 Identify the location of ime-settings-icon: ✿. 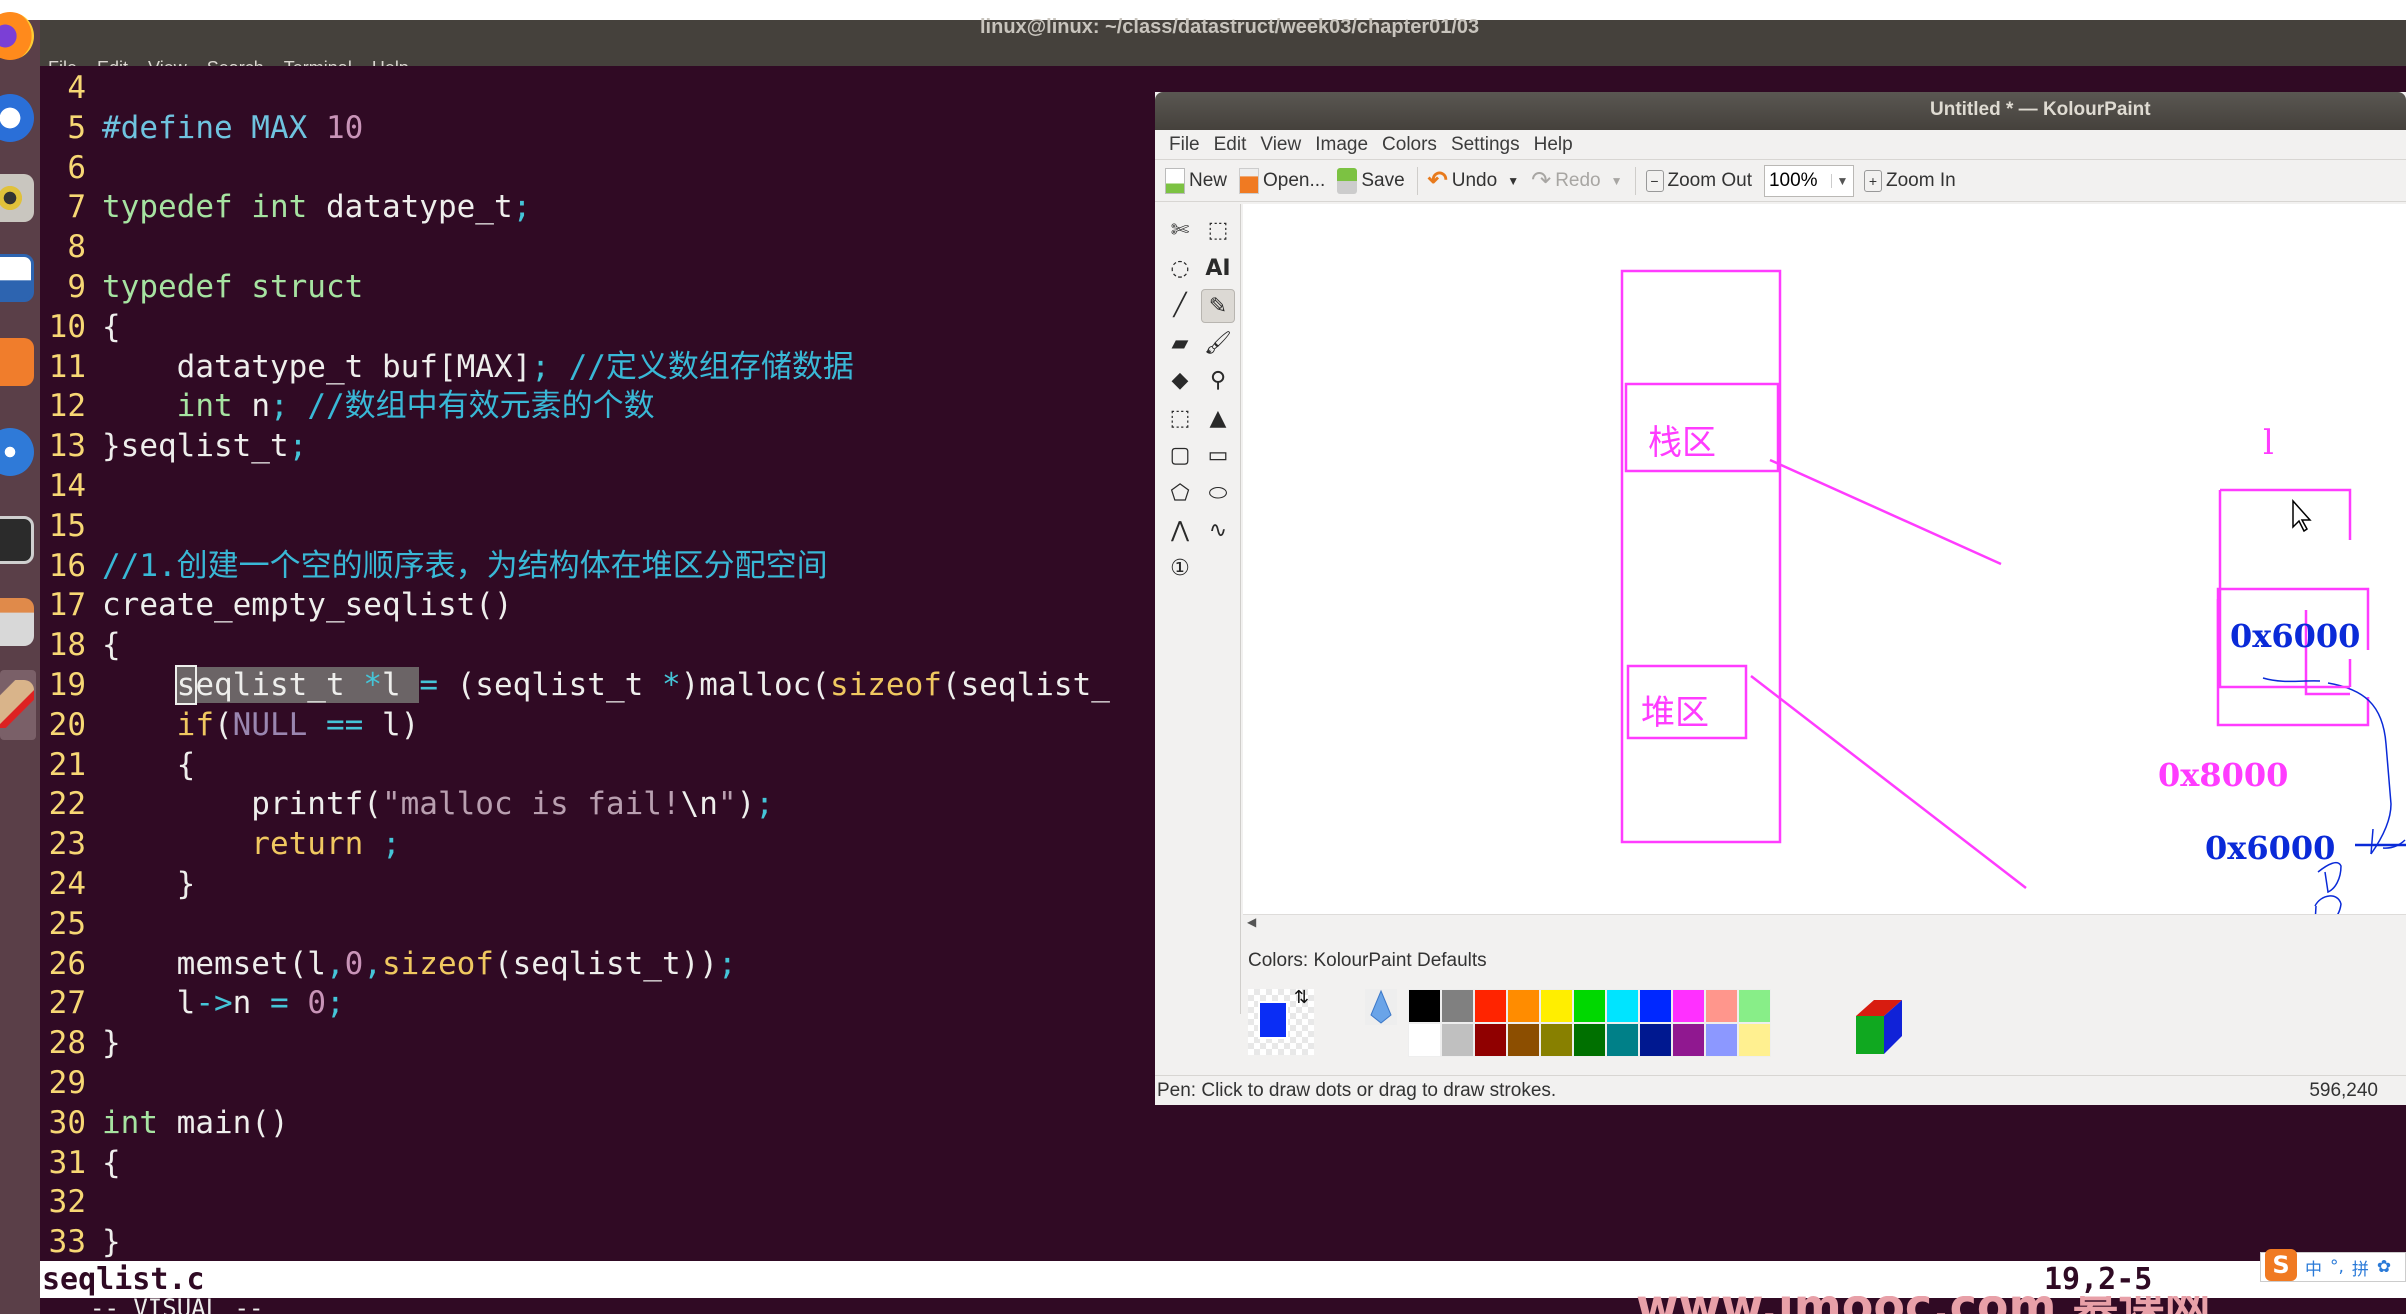
(2384, 1267).